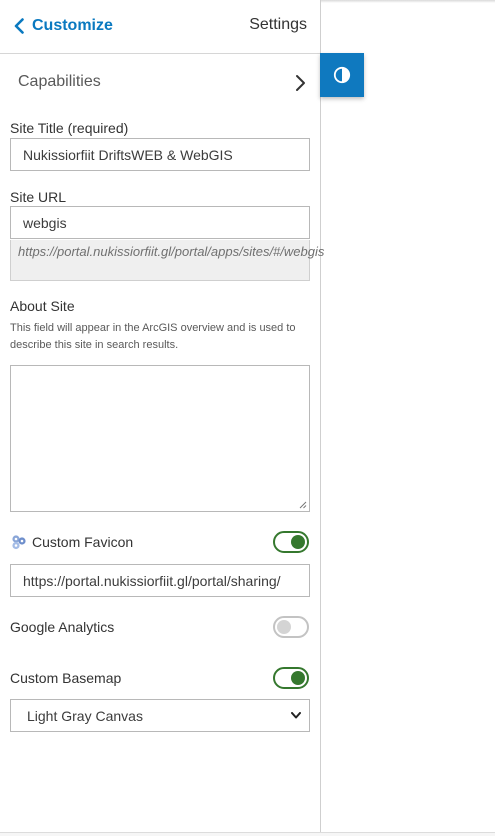 Image resolution: width=495 pixels, height=836 pixels. Describe the element at coordinates (160, 222) in the screenshot. I see `site-url-input: webgis` at that location.